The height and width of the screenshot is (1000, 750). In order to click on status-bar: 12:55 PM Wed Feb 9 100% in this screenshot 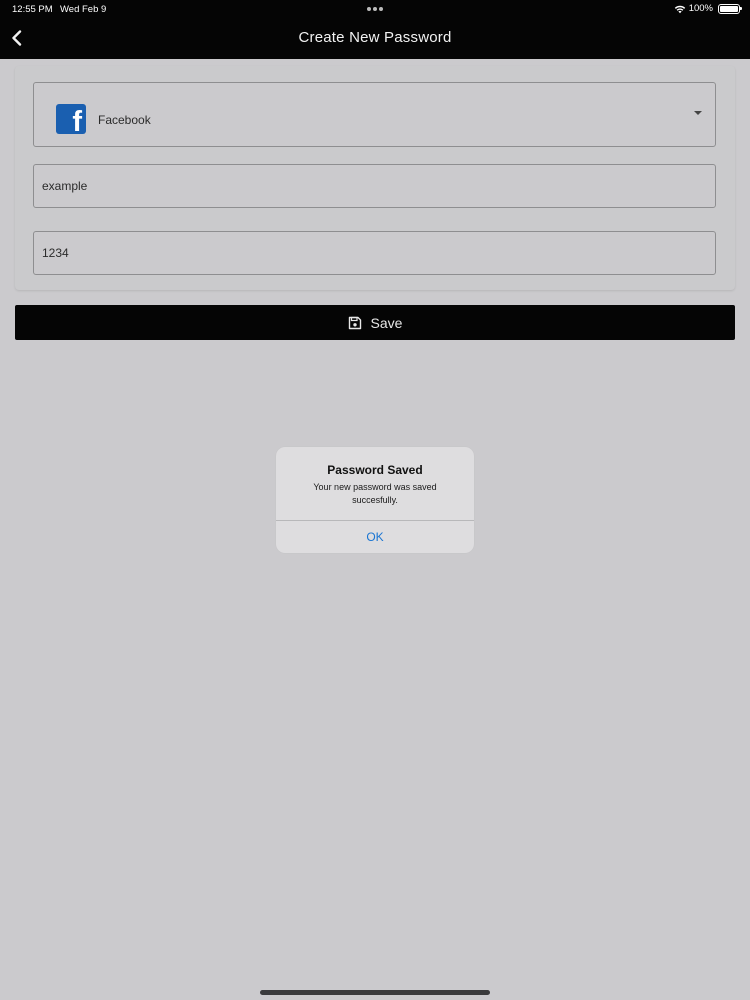, I will do `click(375, 9)`.